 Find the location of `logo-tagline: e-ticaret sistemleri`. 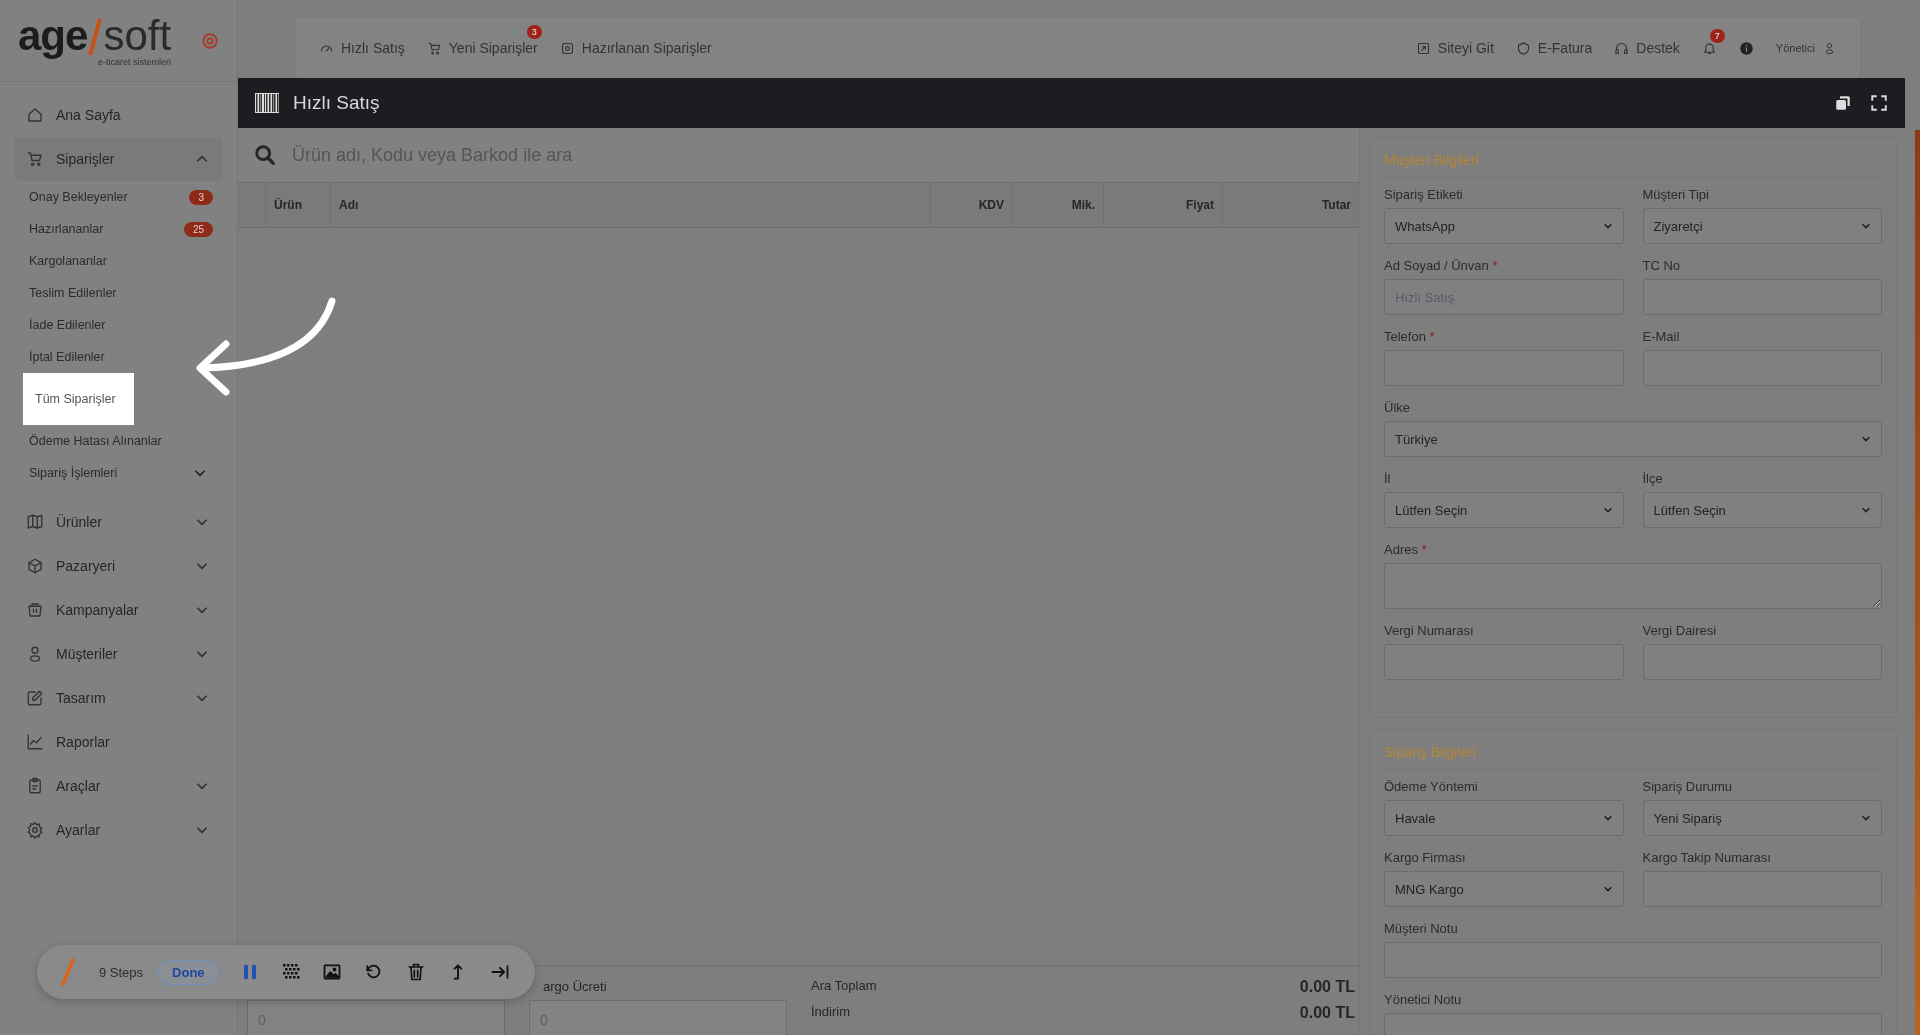

logo-tagline: e-ticaret sistemleri is located at coordinates (135, 61).